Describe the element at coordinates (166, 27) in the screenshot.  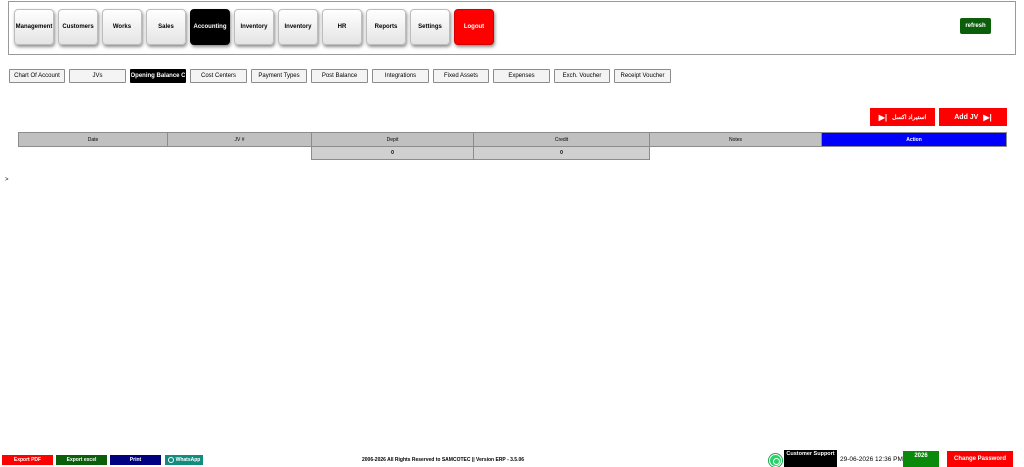
I see `nav-sales-button: Sales` at that location.